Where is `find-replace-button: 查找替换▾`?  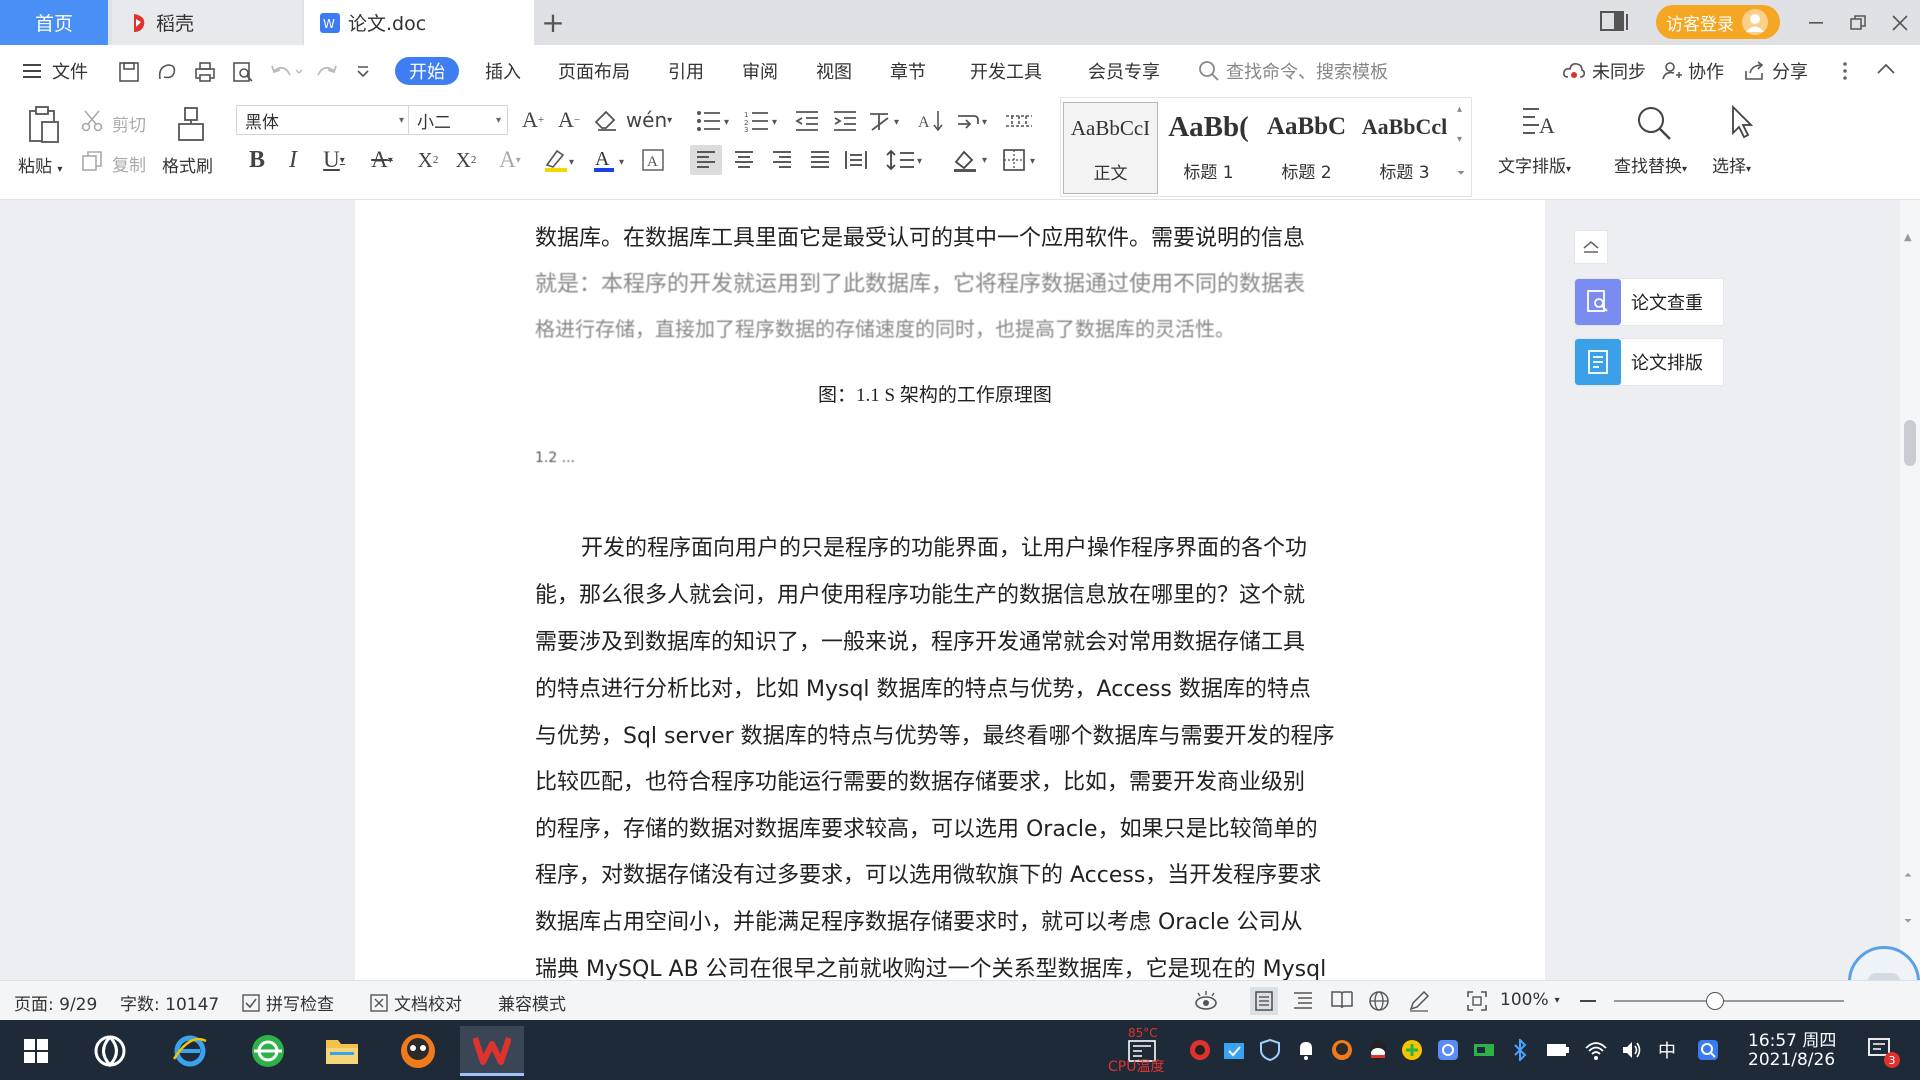 find-replace-button: 查找替换▾ is located at coordinates (1650, 164).